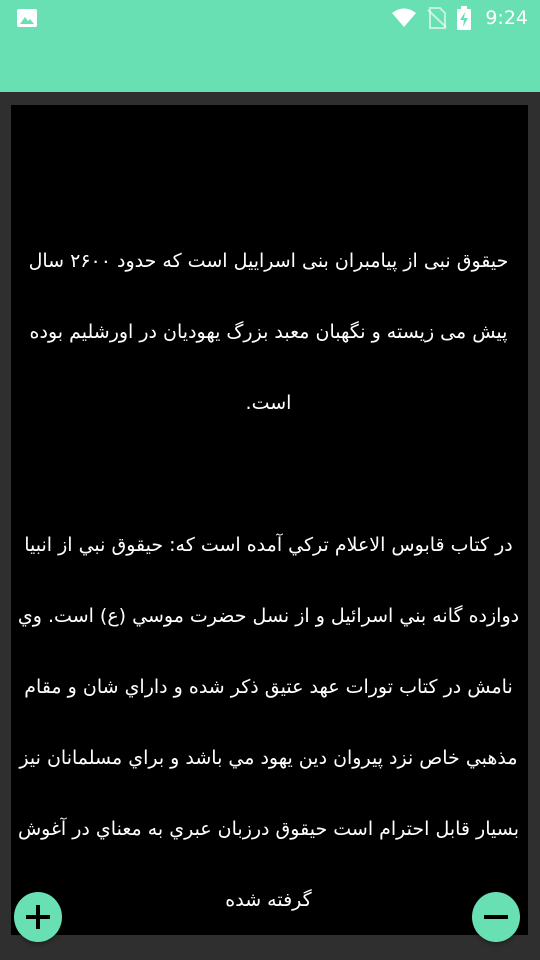 The image size is (540, 960). Describe the element at coordinates (270, 18) in the screenshot. I see `status-bar: 9:24` at that location.